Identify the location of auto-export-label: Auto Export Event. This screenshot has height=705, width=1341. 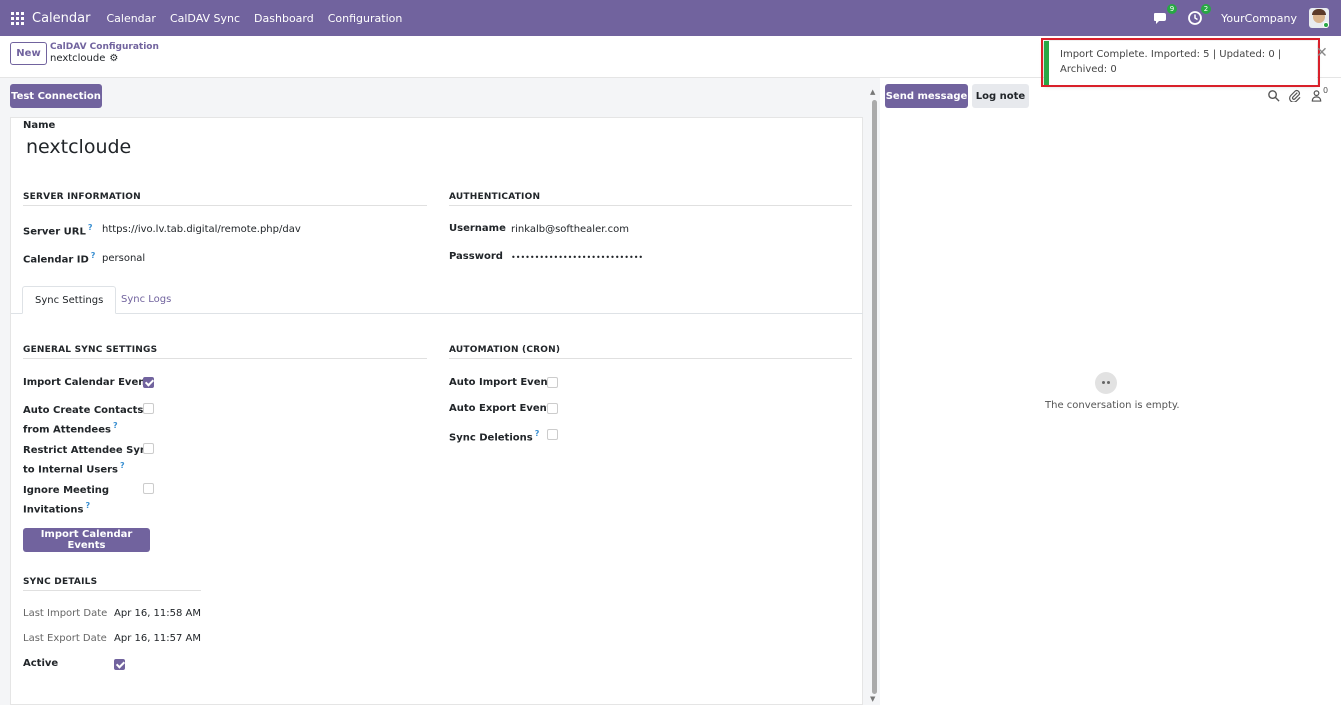
(500, 408).